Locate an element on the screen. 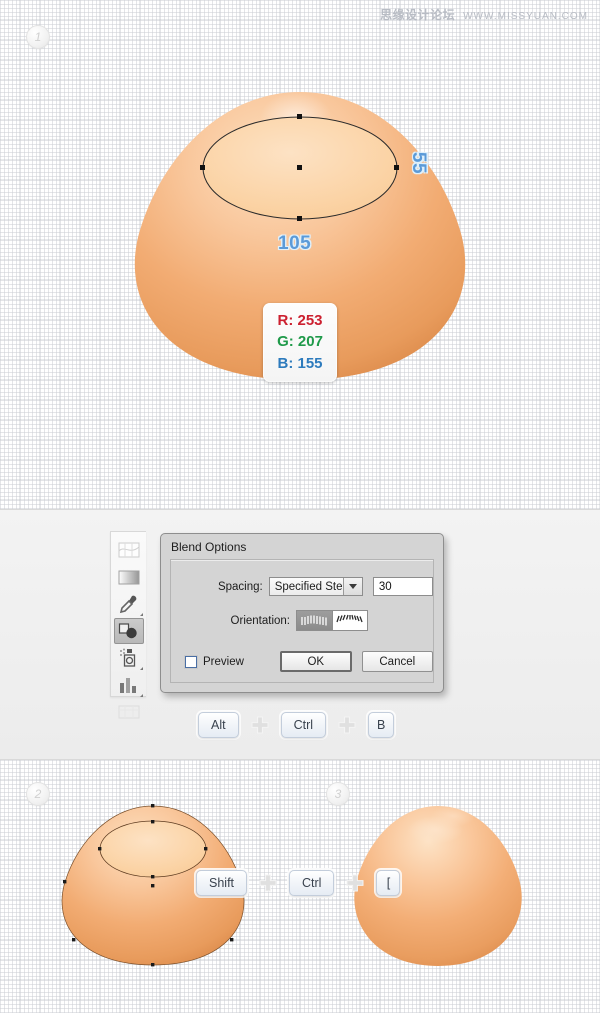 The image size is (600, 1013). key-bracket-left: [ is located at coordinates (388, 883).